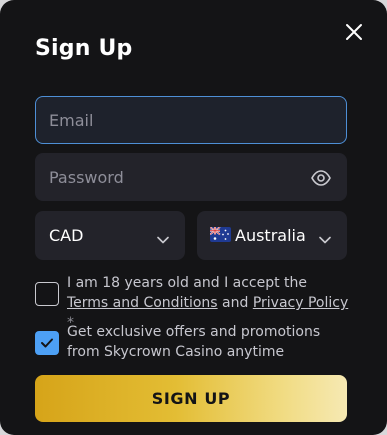 This screenshot has height=435, width=387. What do you see at coordinates (187, 283) in the screenshot?
I see `terms-prefix: I am 18 years old and I accept the` at bounding box center [187, 283].